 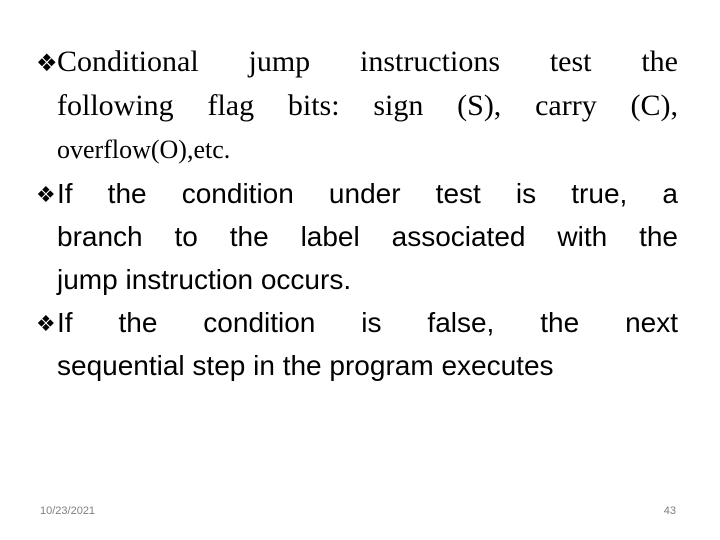 I want to click on bullet-3-line-2: sequential step in the program executes, so click(x=305, y=365).